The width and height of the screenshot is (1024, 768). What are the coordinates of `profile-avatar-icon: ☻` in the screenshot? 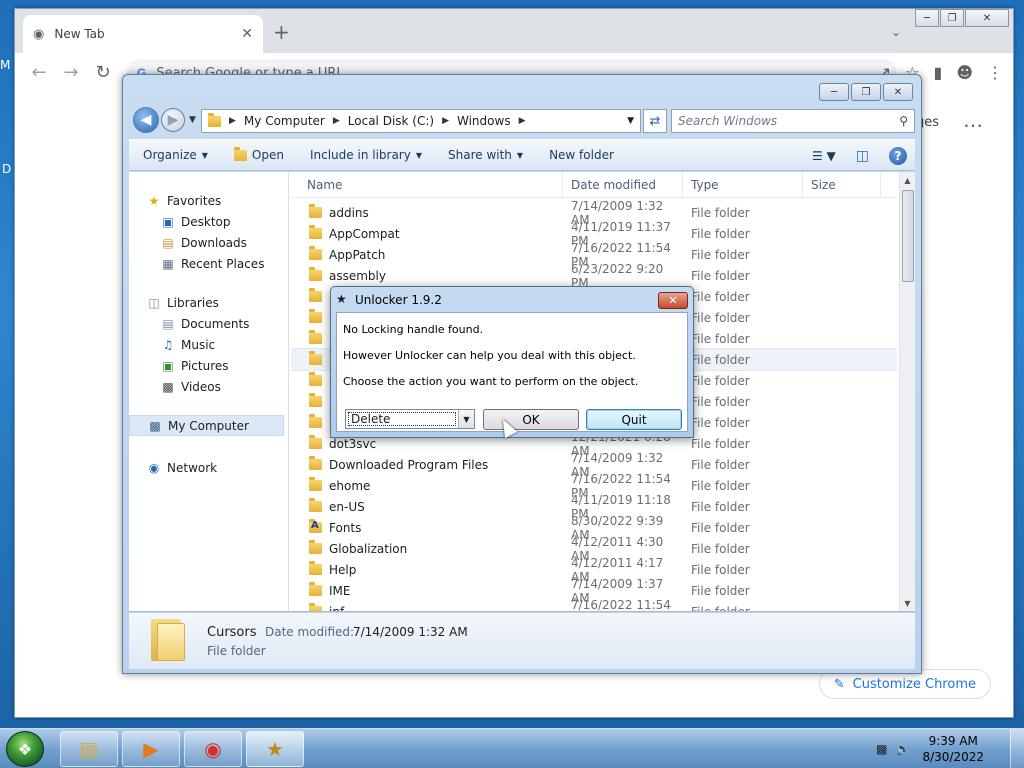 It's located at (964, 72).